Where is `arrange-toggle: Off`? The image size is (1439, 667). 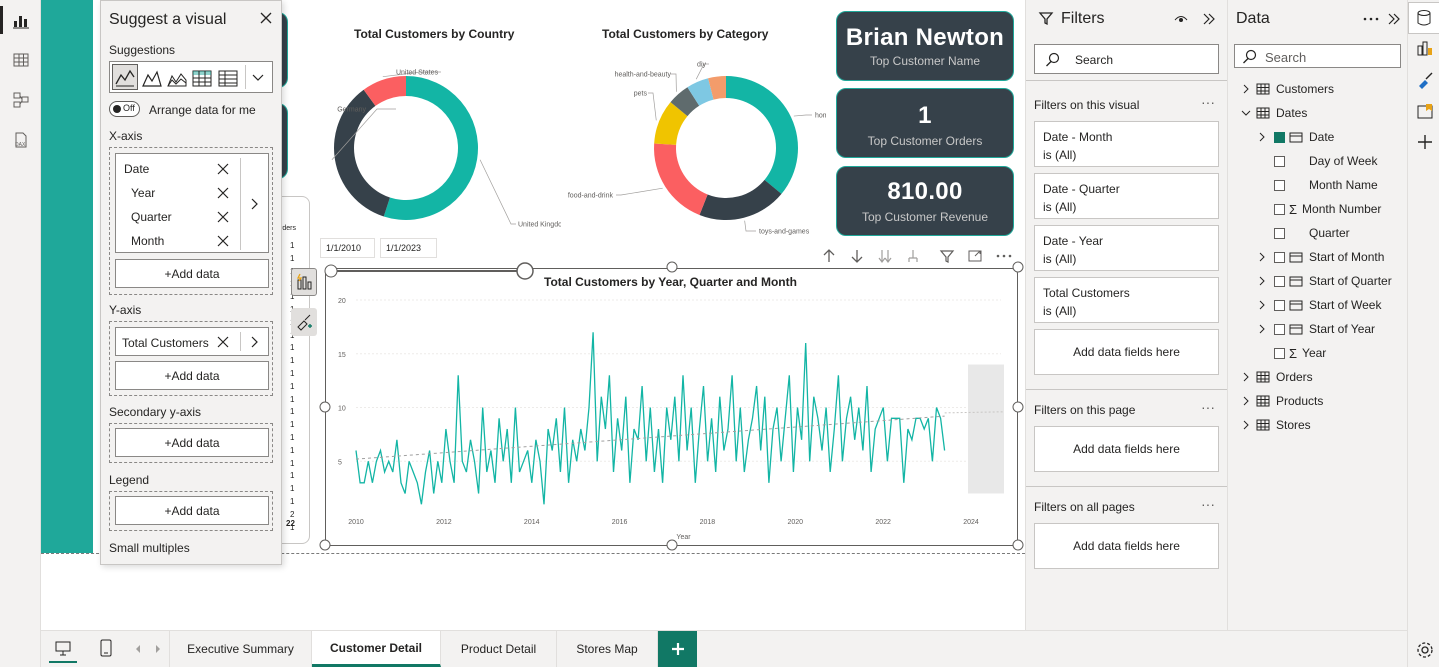 arrange-toggle: Off is located at coordinates (124, 109).